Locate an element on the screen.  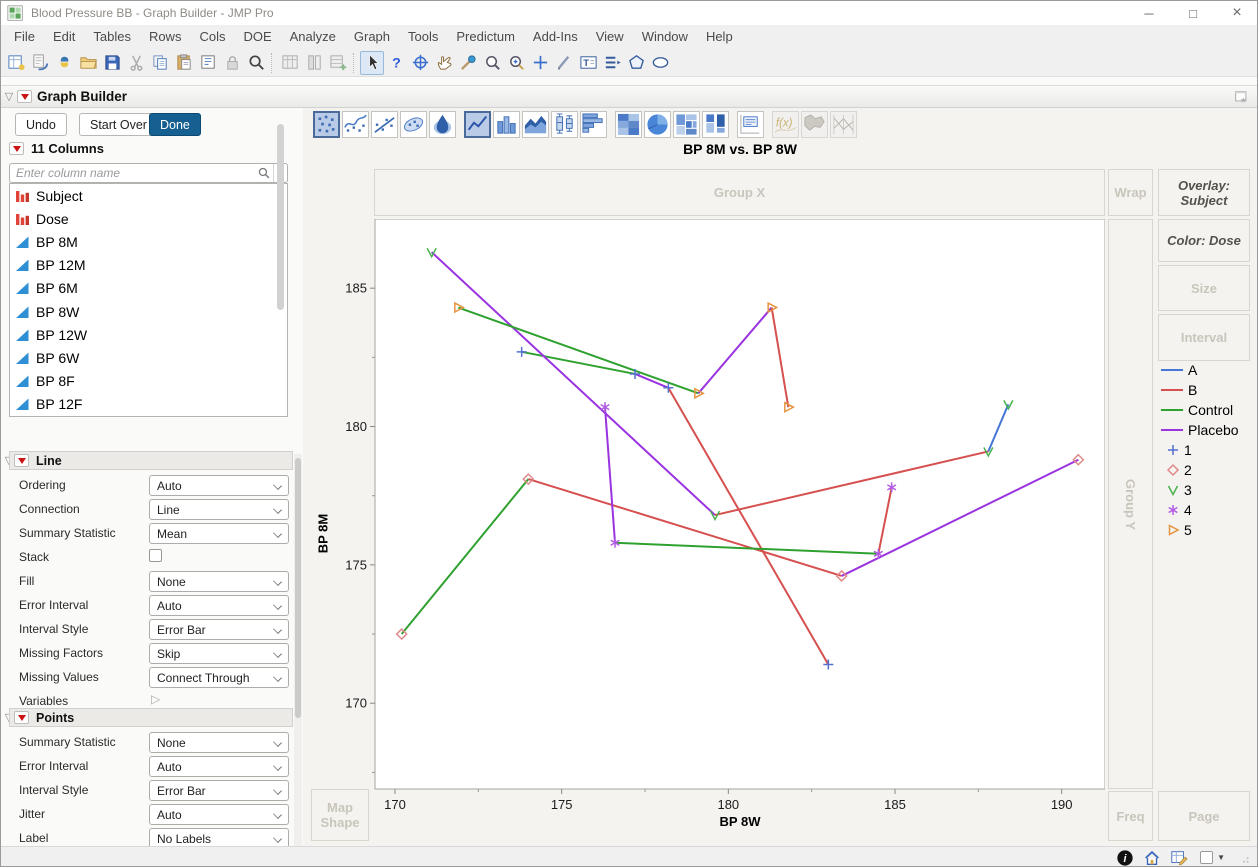
column-info-icon is located at coordinates (314, 63).